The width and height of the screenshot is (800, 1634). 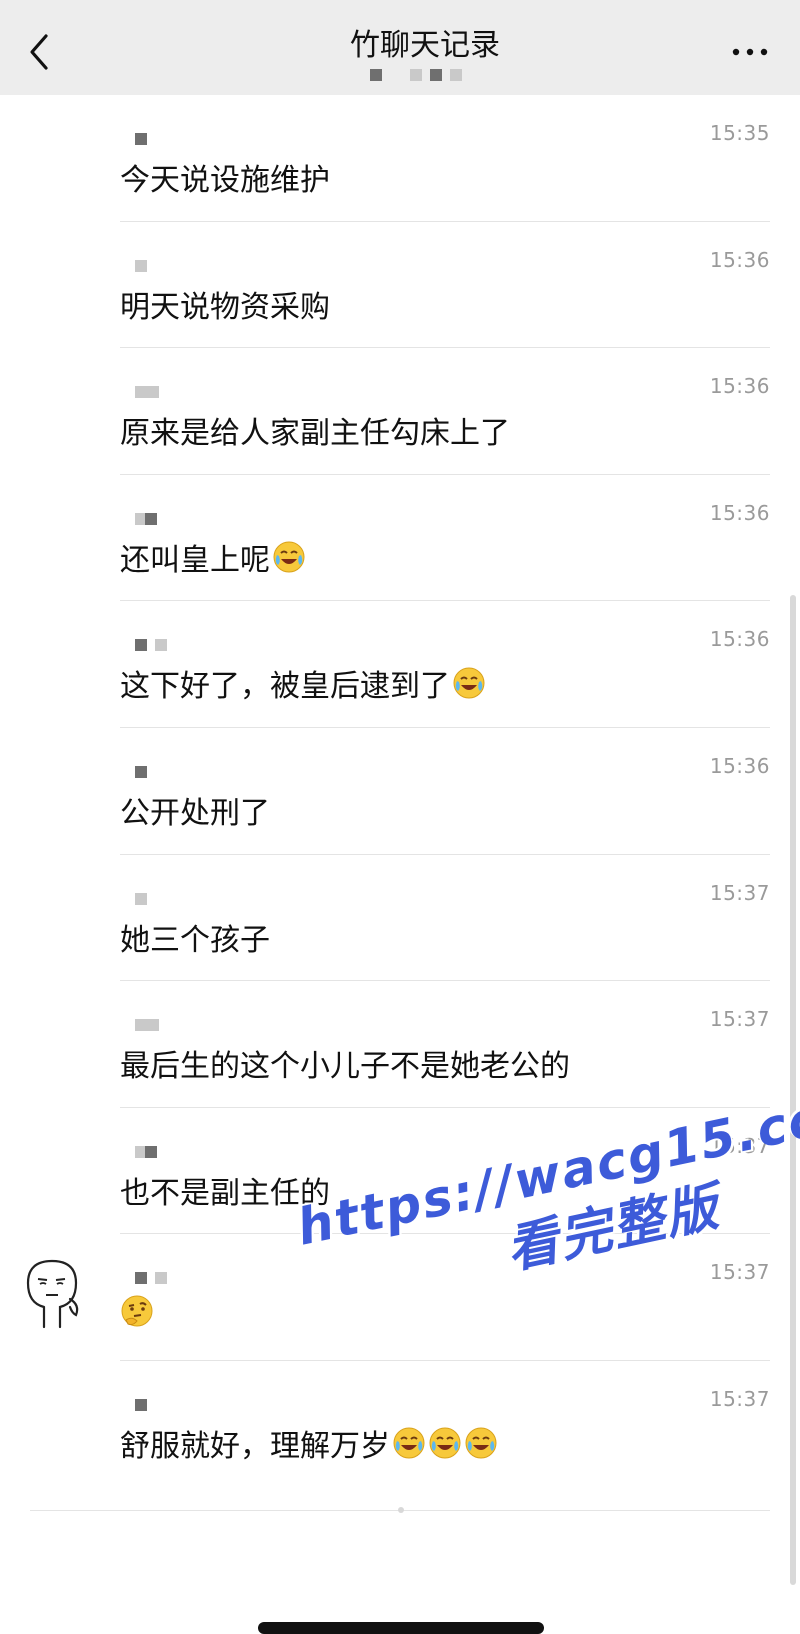 What do you see at coordinates (400, 285) in the screenshot?
I see `chat-message: 15:36 明天说物资采购` at bounding box center [400, 285].